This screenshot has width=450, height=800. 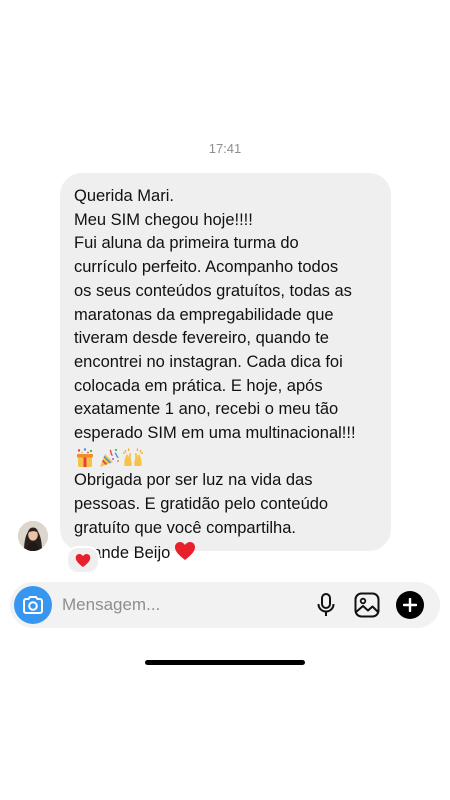 I want to click on add-button, so click(x=410, y=605).